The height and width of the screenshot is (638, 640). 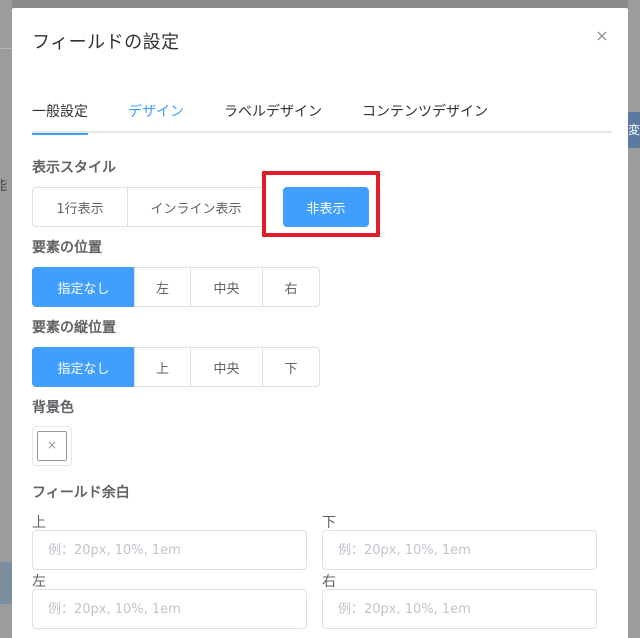 I want to click on element-vertical-position-group: 指定なし 上 中央 下, so click(x=176, y=367).